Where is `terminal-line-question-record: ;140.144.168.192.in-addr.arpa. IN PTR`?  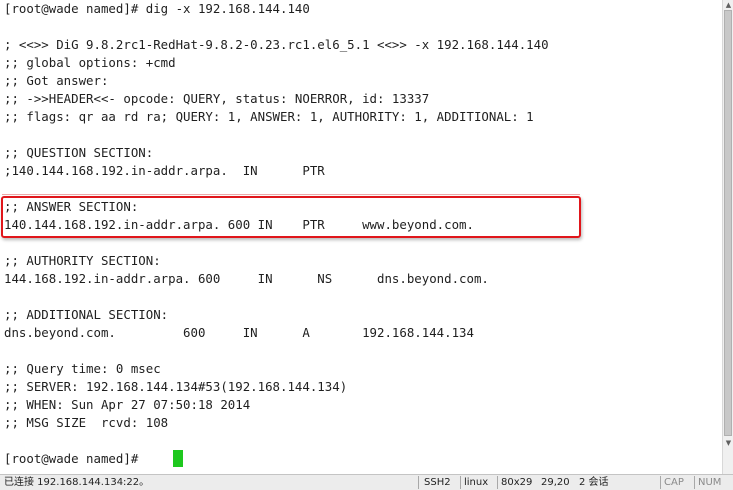 terminal-line-question-record: ;140.144.168.192.in-addr.arpa. IN PTR is located at coordinates (164, 170).